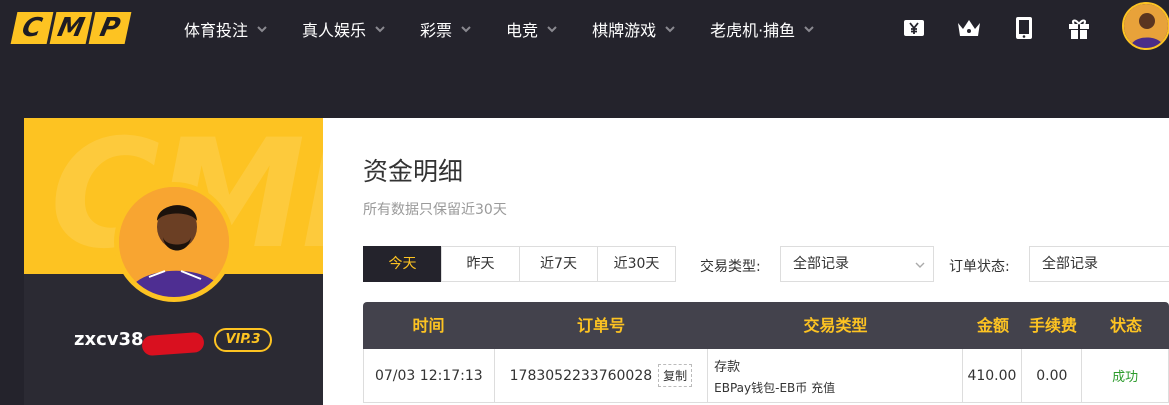 The width and height of the screenshot is (1169, 405). Describe the element at coordinates (1052, 375) in the screenshot. I see `cell-fee: 0.00` at that location.